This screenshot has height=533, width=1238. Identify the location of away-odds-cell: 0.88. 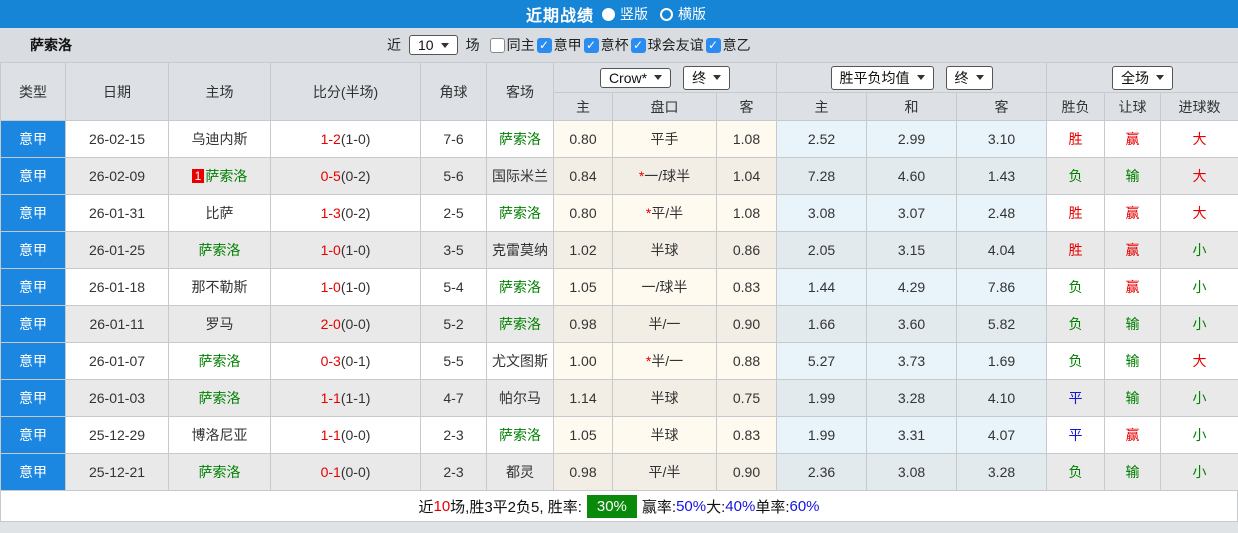
(746, 361).